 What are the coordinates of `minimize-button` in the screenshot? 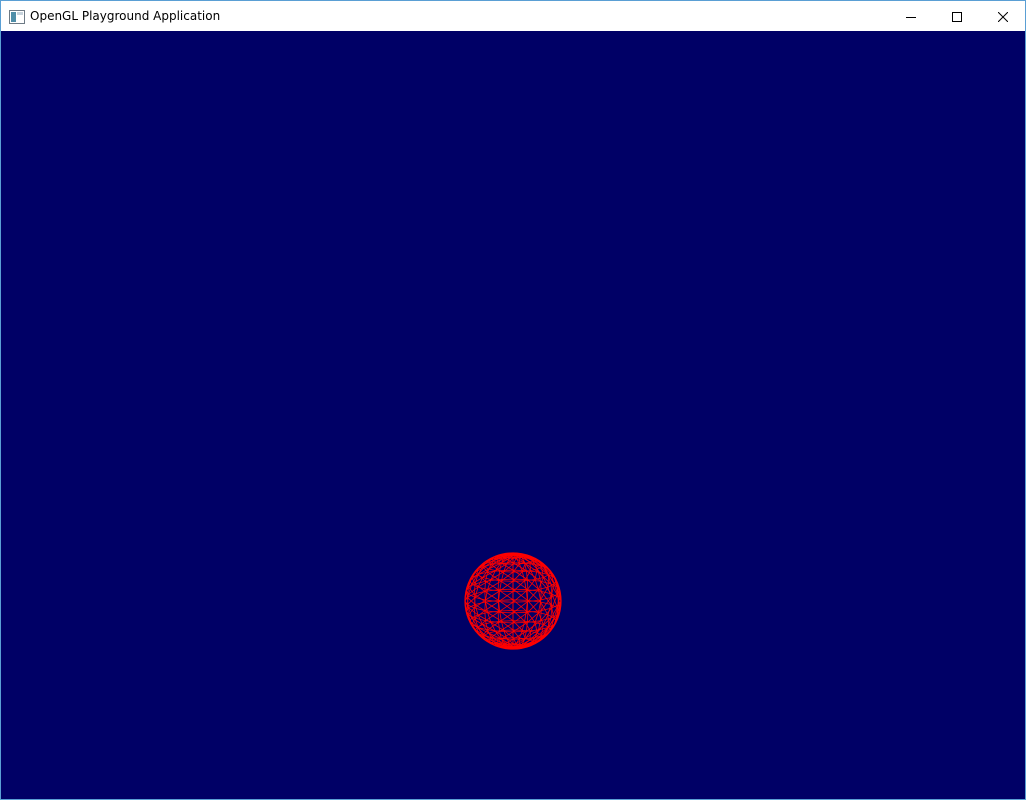 It's located at (911, 16).